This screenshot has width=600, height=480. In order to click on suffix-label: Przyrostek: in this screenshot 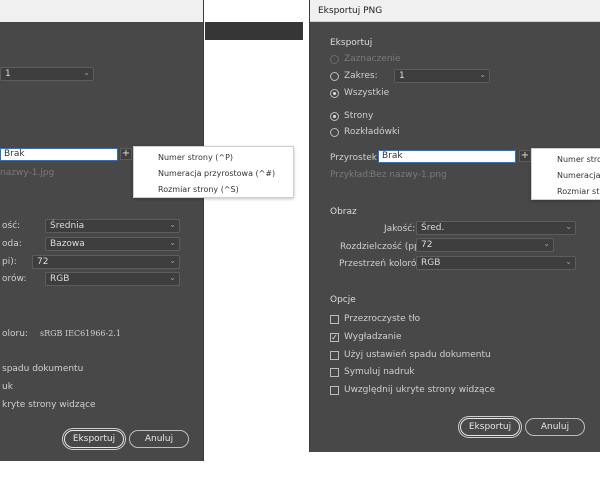, I will do `click(355, 158)`.